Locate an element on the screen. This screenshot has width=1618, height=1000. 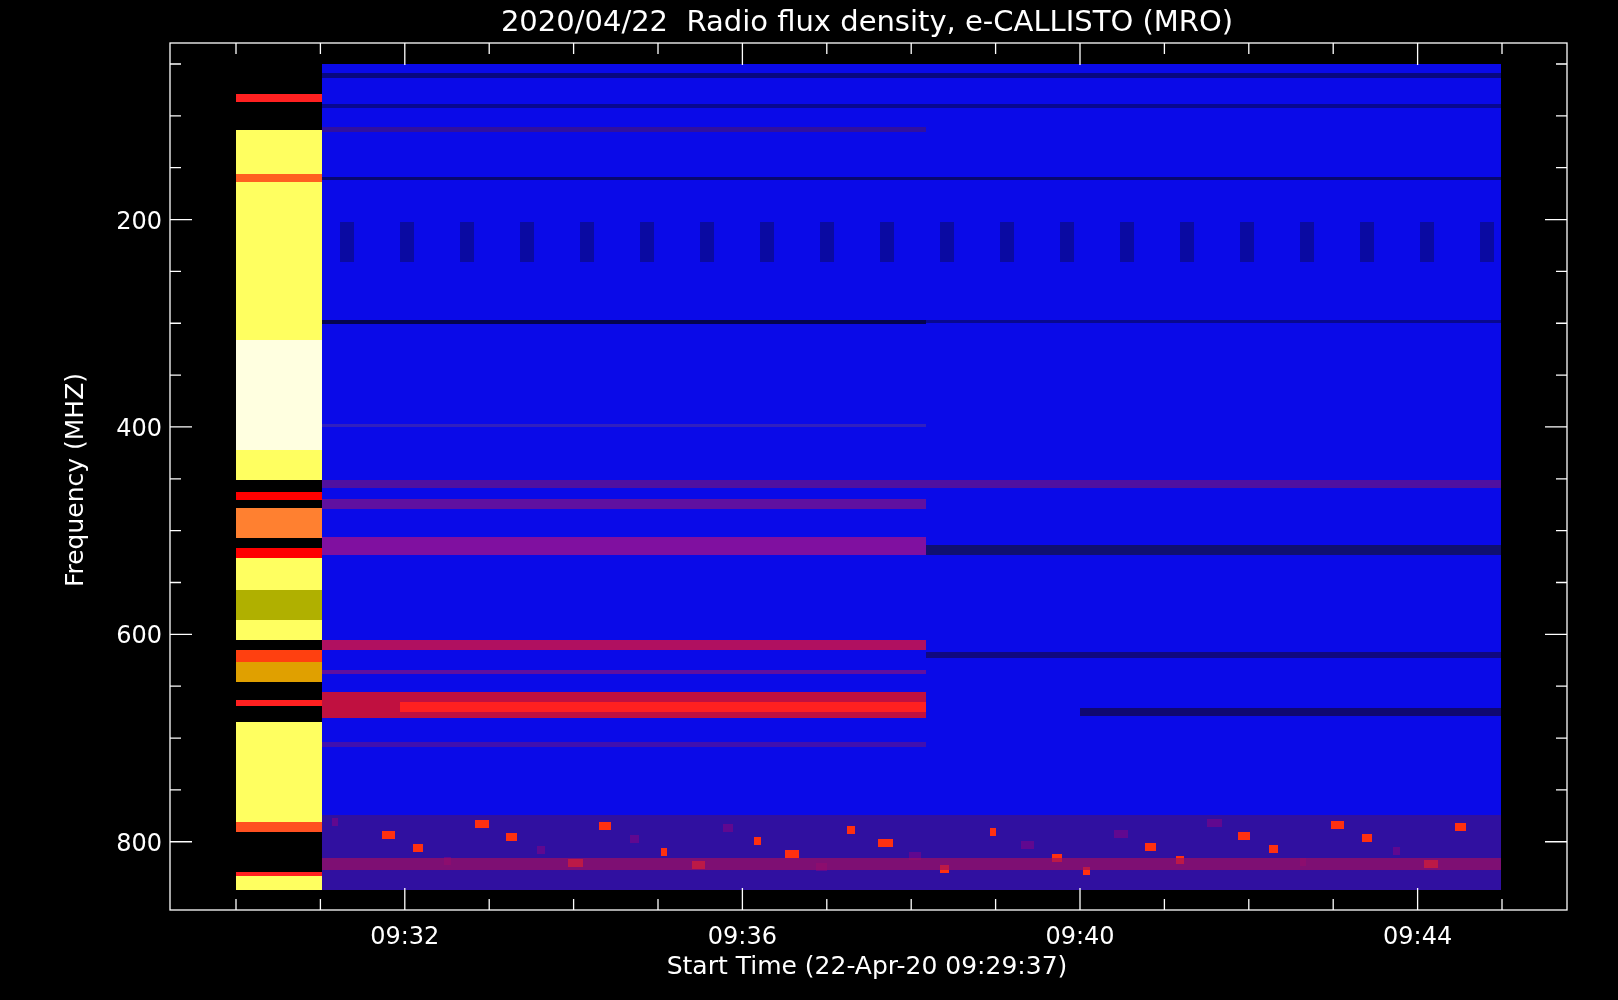
axis-label: Start Time (22-Apr-20 09:29:37) is located at coordinates (867, 965).